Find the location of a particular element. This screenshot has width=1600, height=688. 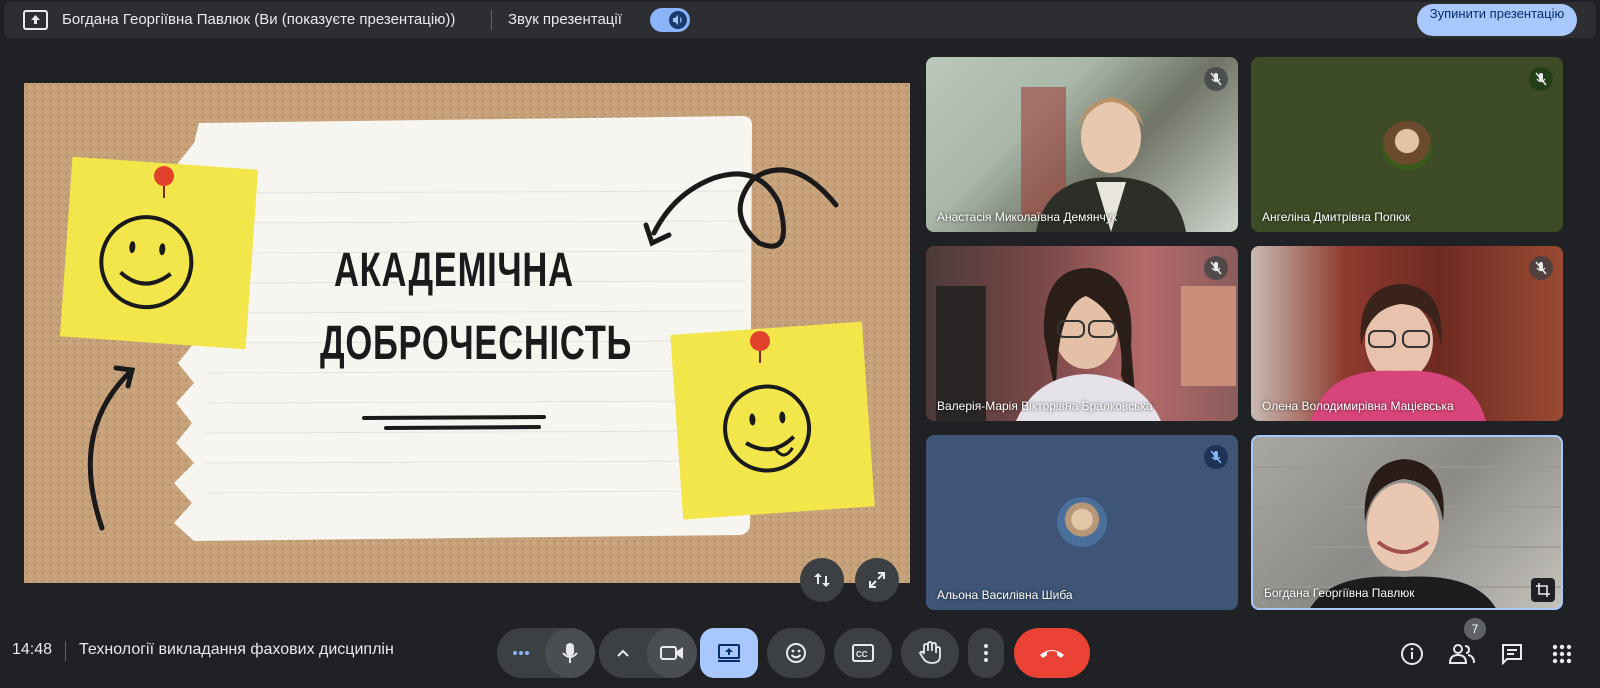

more-horiz-icon is located at coordinates (521, 653).